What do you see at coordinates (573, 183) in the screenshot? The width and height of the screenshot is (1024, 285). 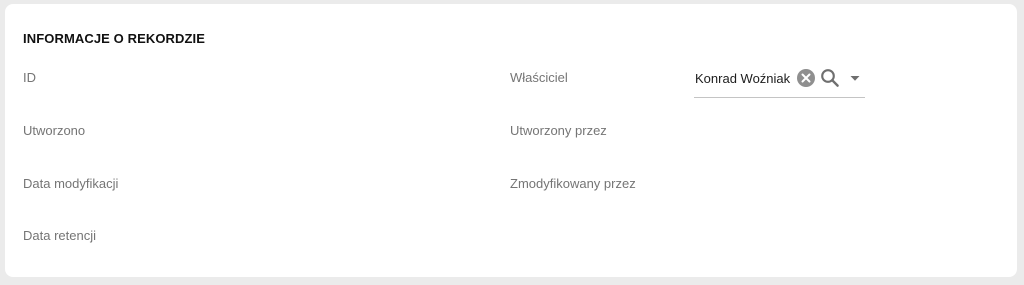 I see `modified-by-label: Zmodyfikowany przez` at bounding box center [573, 183].